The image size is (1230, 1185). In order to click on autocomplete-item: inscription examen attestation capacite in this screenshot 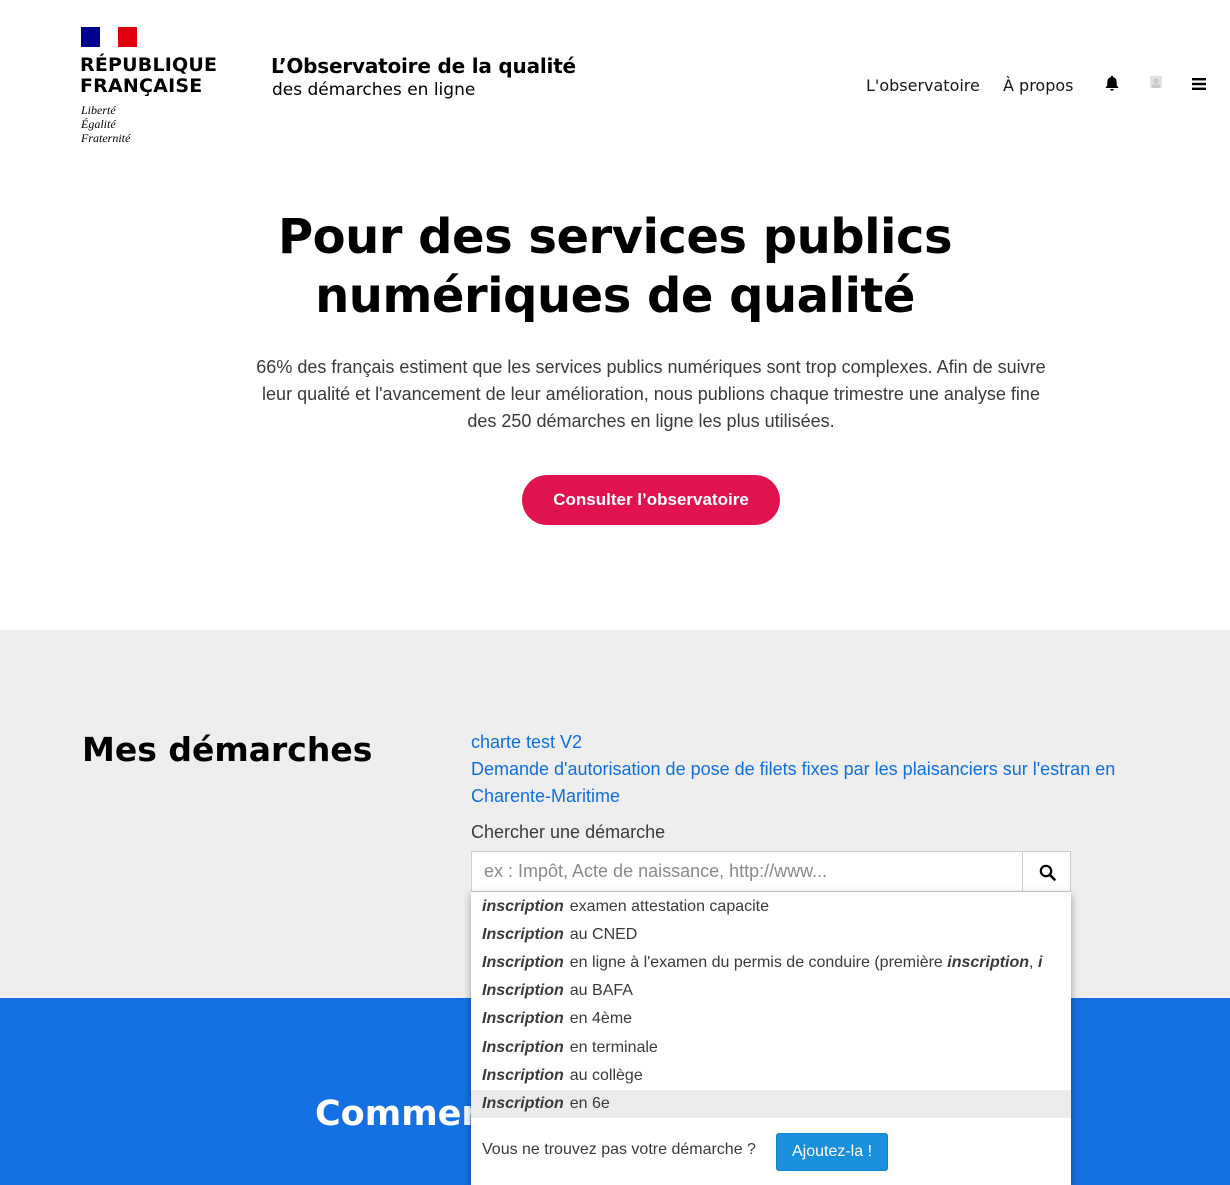, I will do `click(771, 907)`.